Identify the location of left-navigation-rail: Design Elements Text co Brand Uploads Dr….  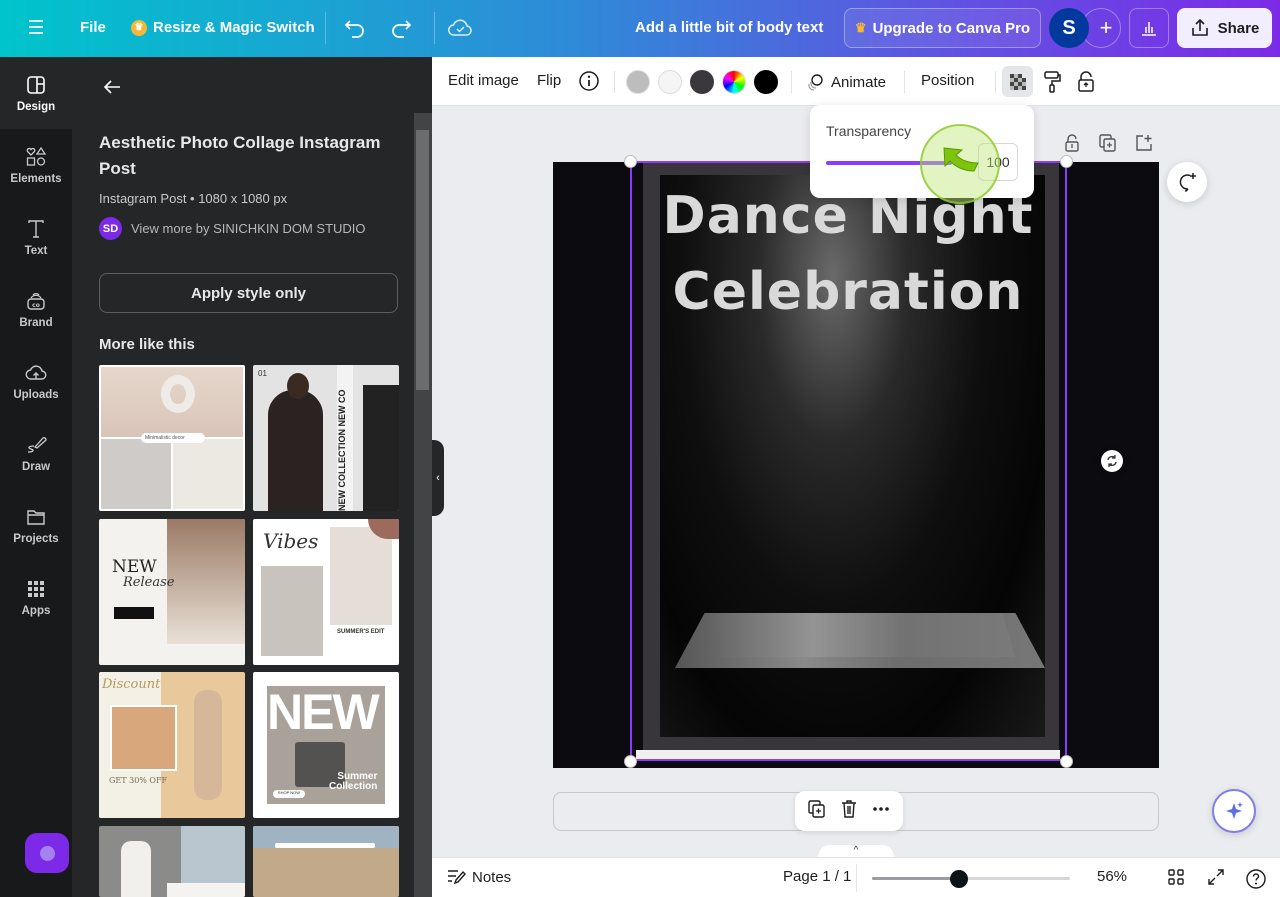
(36, 477).